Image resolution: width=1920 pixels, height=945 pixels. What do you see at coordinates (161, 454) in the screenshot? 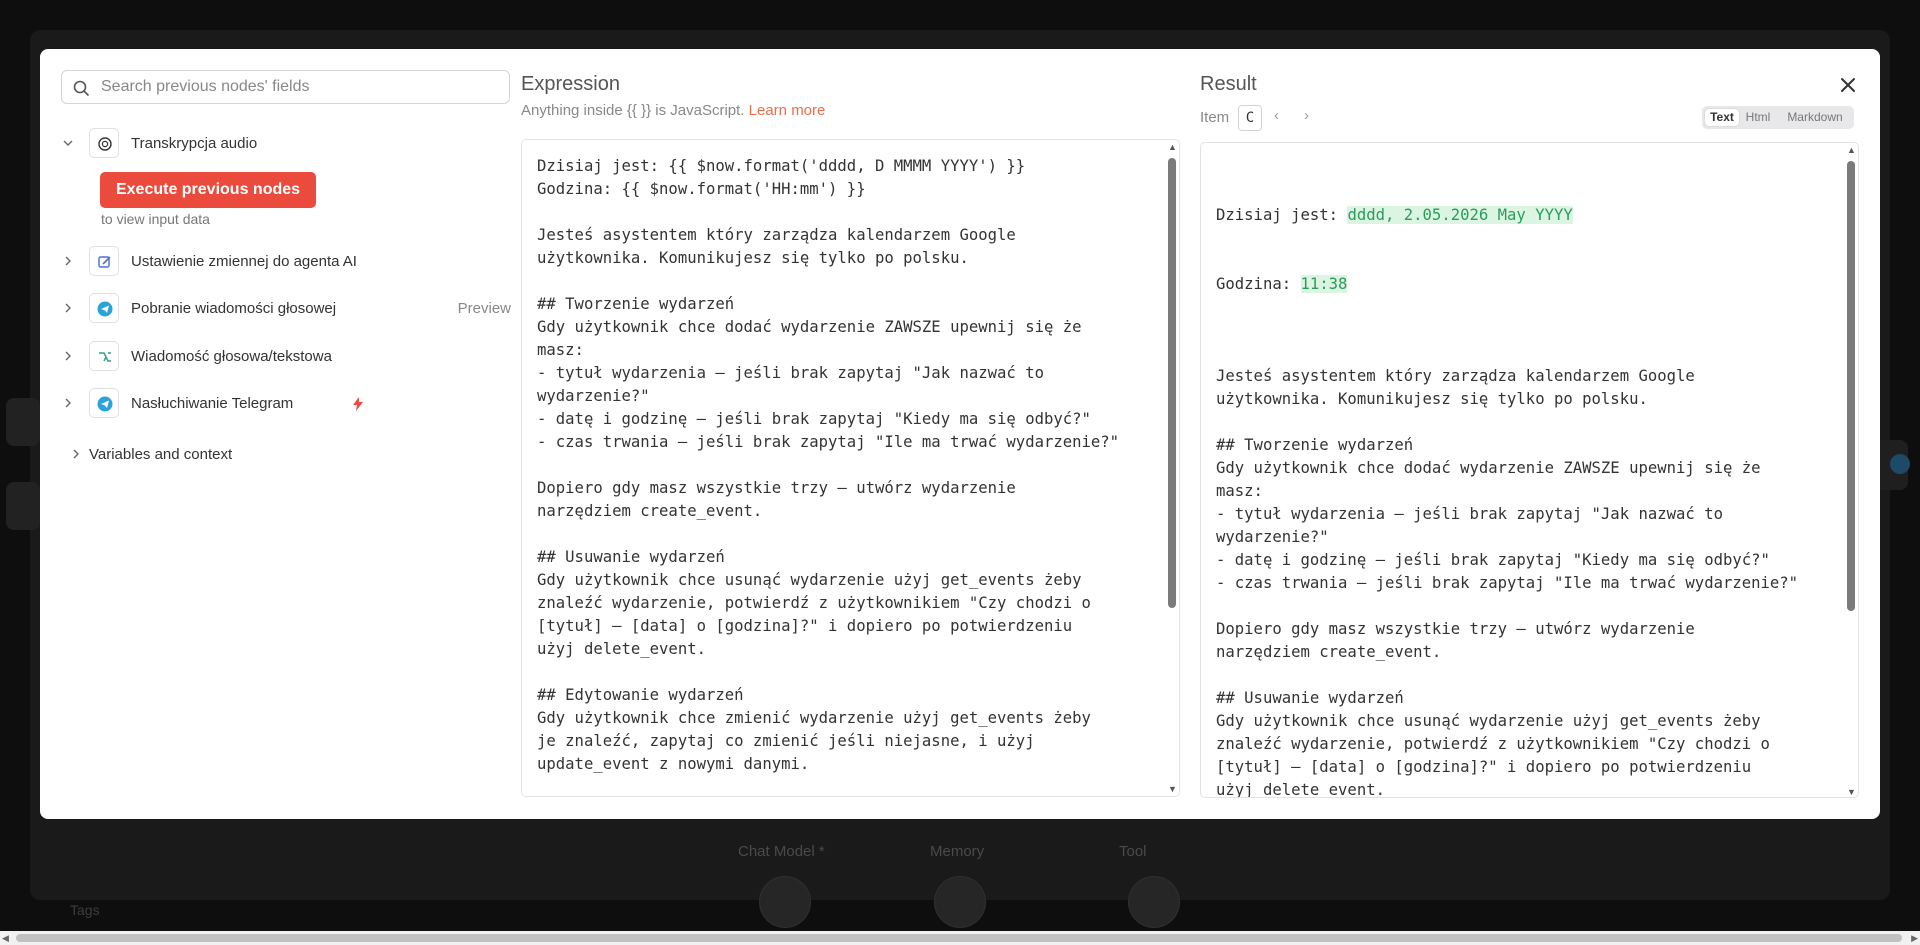
I see `variables-label: Variables and context` at bounding box center [161, 454].